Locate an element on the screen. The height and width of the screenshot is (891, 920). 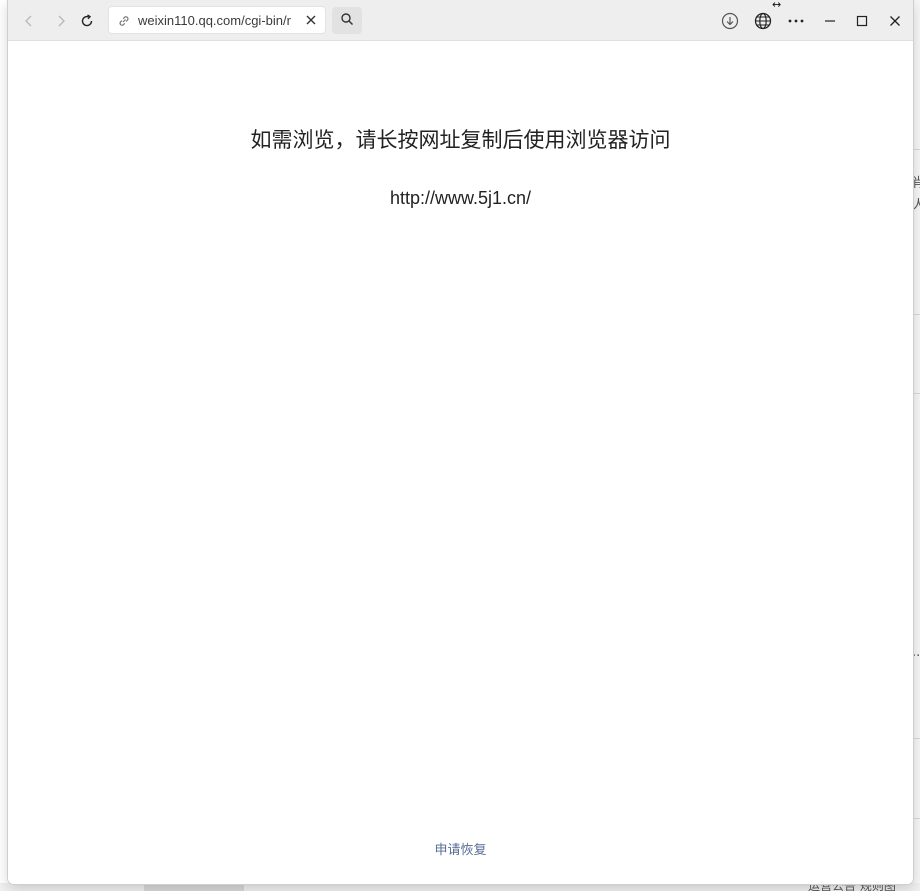
more-icon is located at coordinates (796, 21).